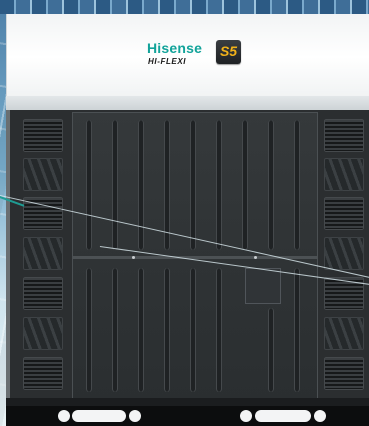 The image size is (369, 426). I want to click on building-window-strip, so click(184, 7).